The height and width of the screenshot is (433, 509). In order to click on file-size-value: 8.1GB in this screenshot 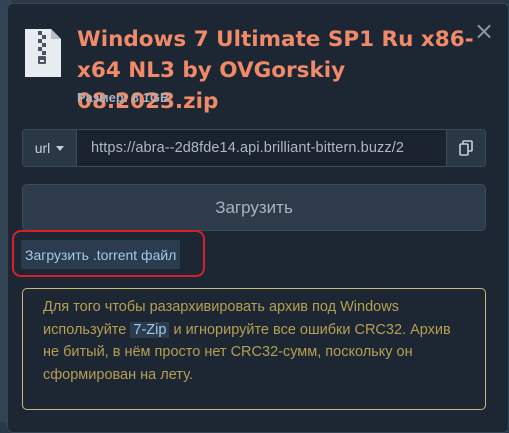, I will do `click(150, 97)`.